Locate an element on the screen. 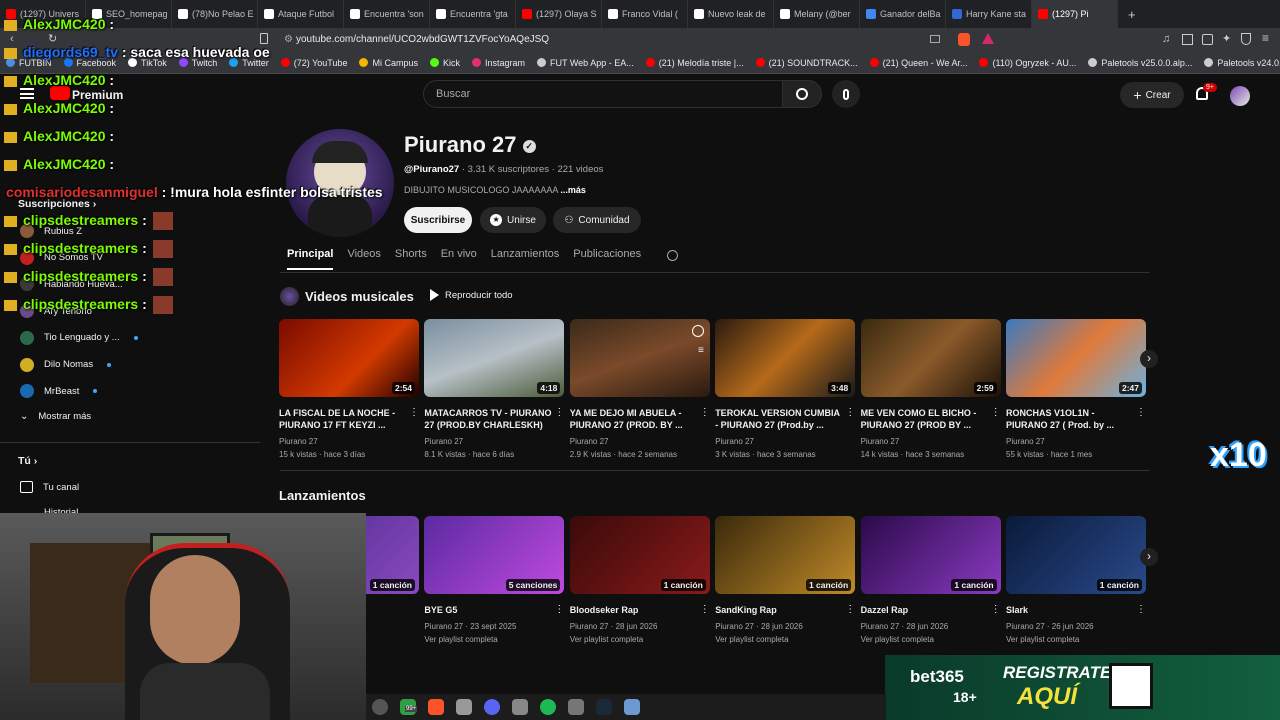 This screenshot has width=1280, height=720. browser-tab: Harry Kane sta is located at coordinates (989, 14).